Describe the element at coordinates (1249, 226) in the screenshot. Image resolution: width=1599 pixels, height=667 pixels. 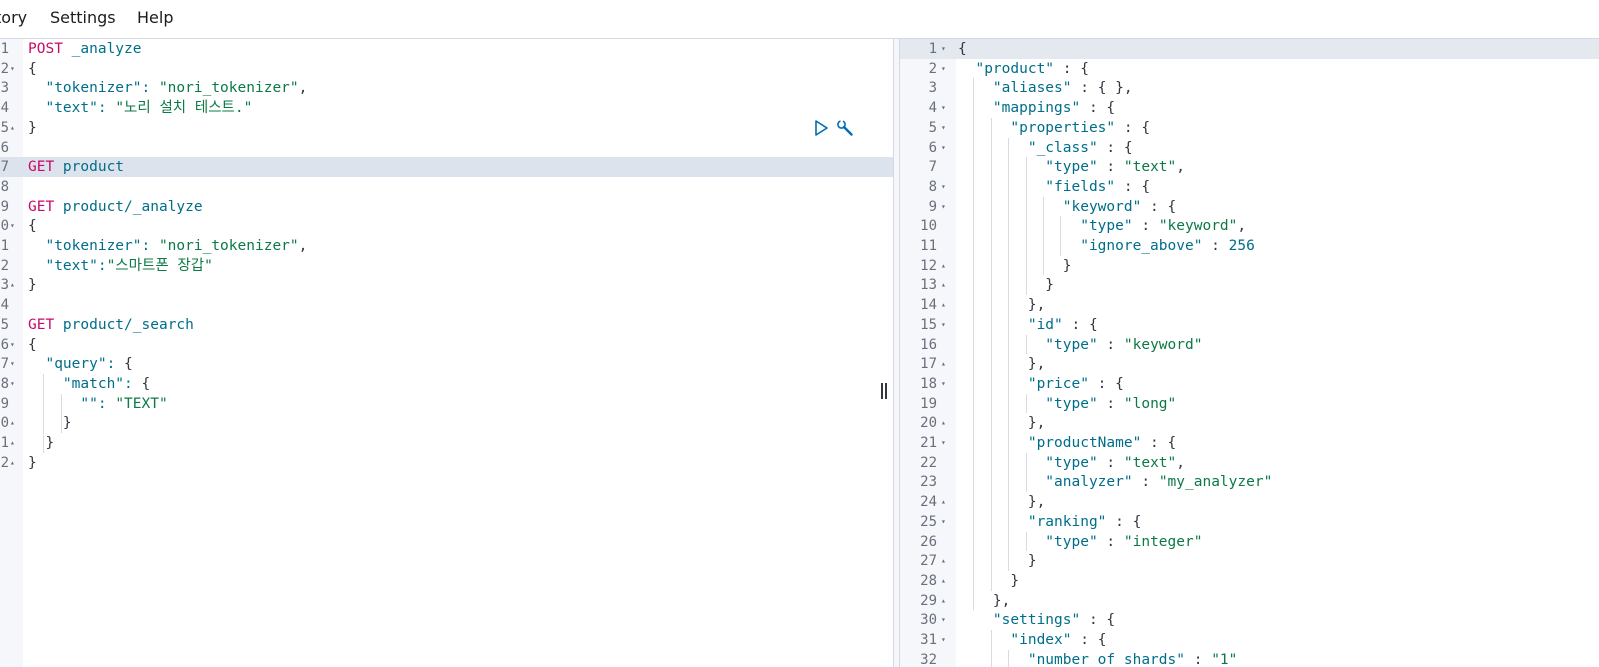
I see `response_viewer-line: 10 "type" : "keyword",` at that location.